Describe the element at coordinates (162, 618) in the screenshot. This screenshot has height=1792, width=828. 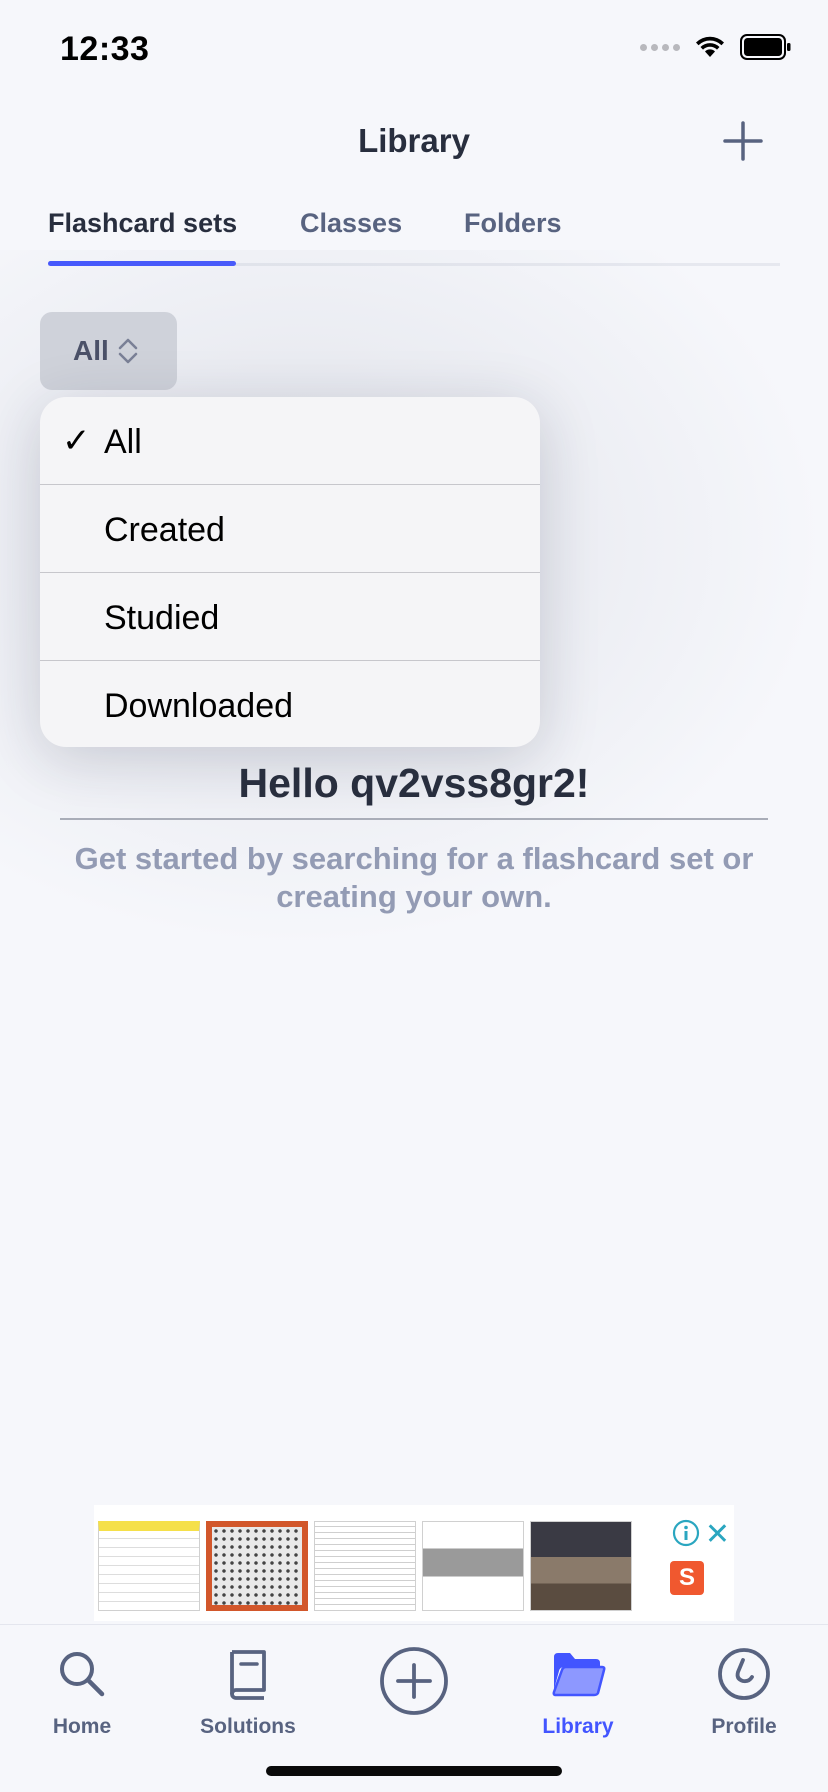
I see `filter-option-label: Studied` at that location.